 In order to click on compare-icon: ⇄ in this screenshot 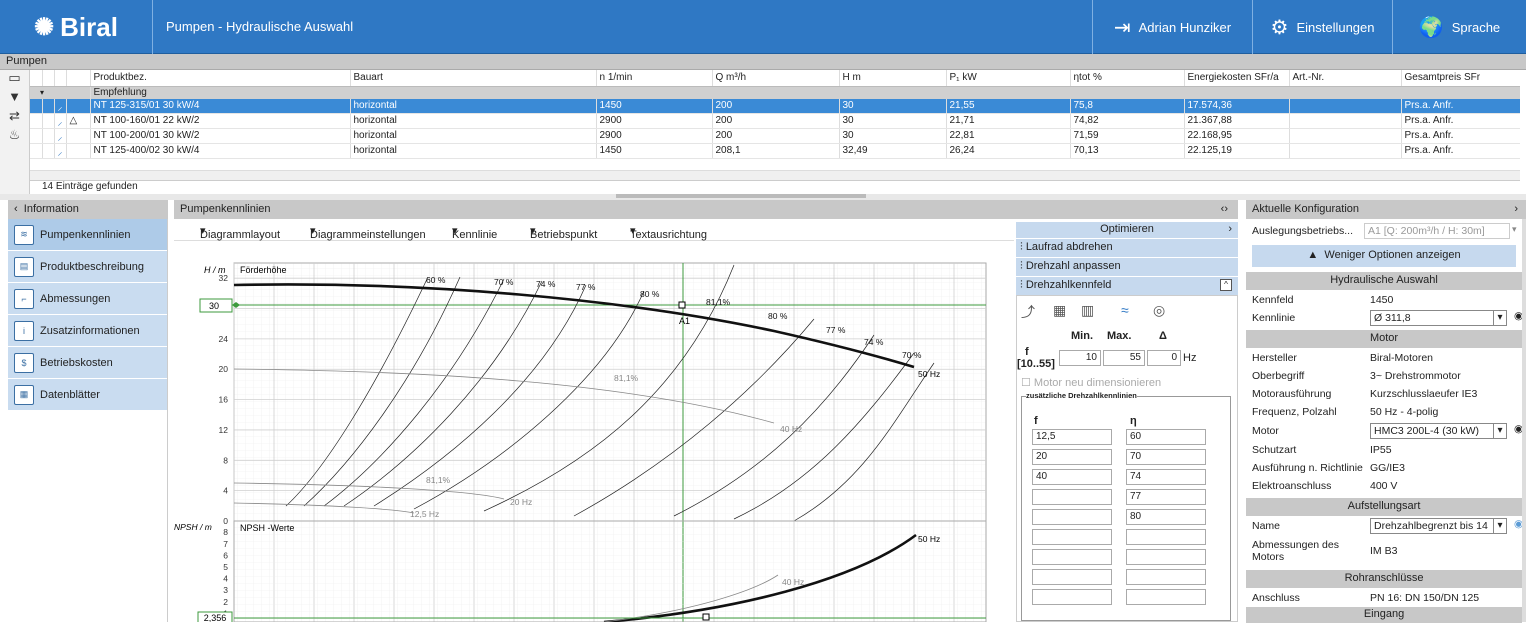, I will do `click(14, 117)`.